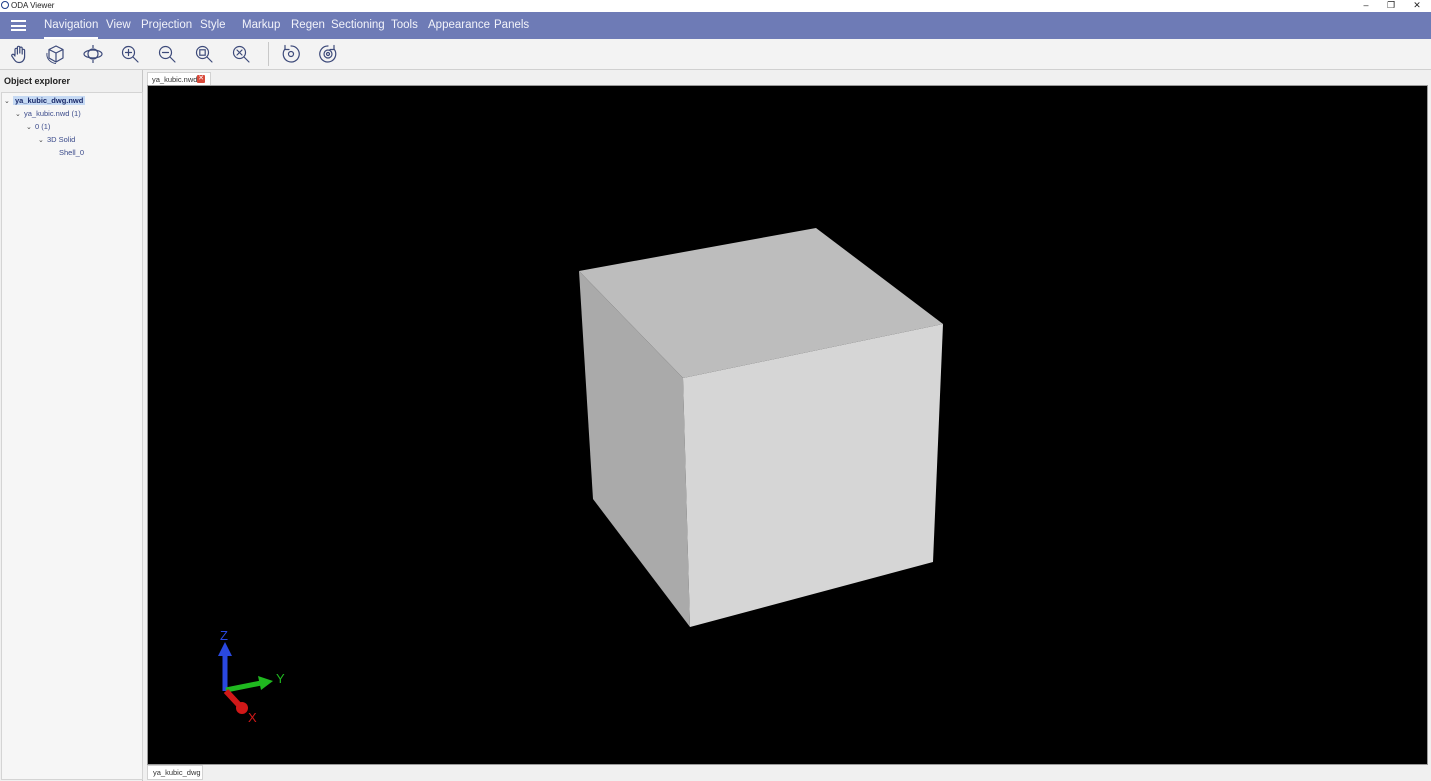 The height and width of the screenshot is (781, 1431). I want to click on menu-sectioning: Sectioning, so click(358, 25).